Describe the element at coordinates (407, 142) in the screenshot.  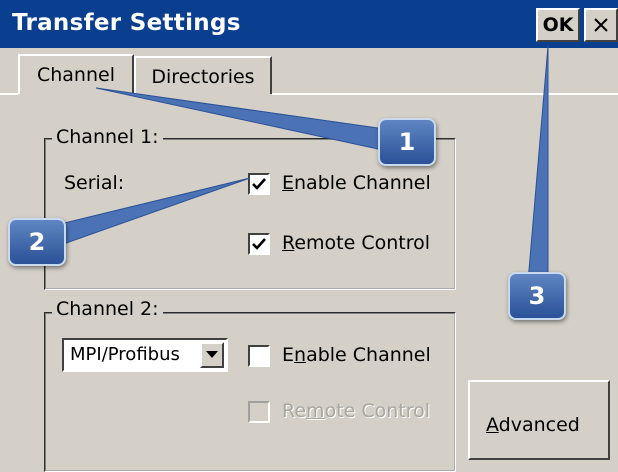
I see `callout-badge-1: 1` at that location.